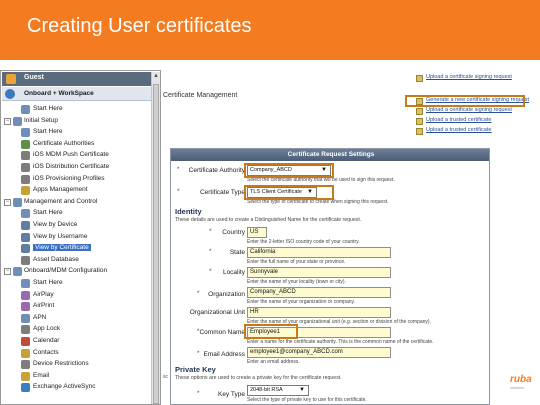 Image resolution: width=540 pixels, height=405 pixels. I want to click on nav-item-label: Onboard/MDM Configuration, so click(66, 271).